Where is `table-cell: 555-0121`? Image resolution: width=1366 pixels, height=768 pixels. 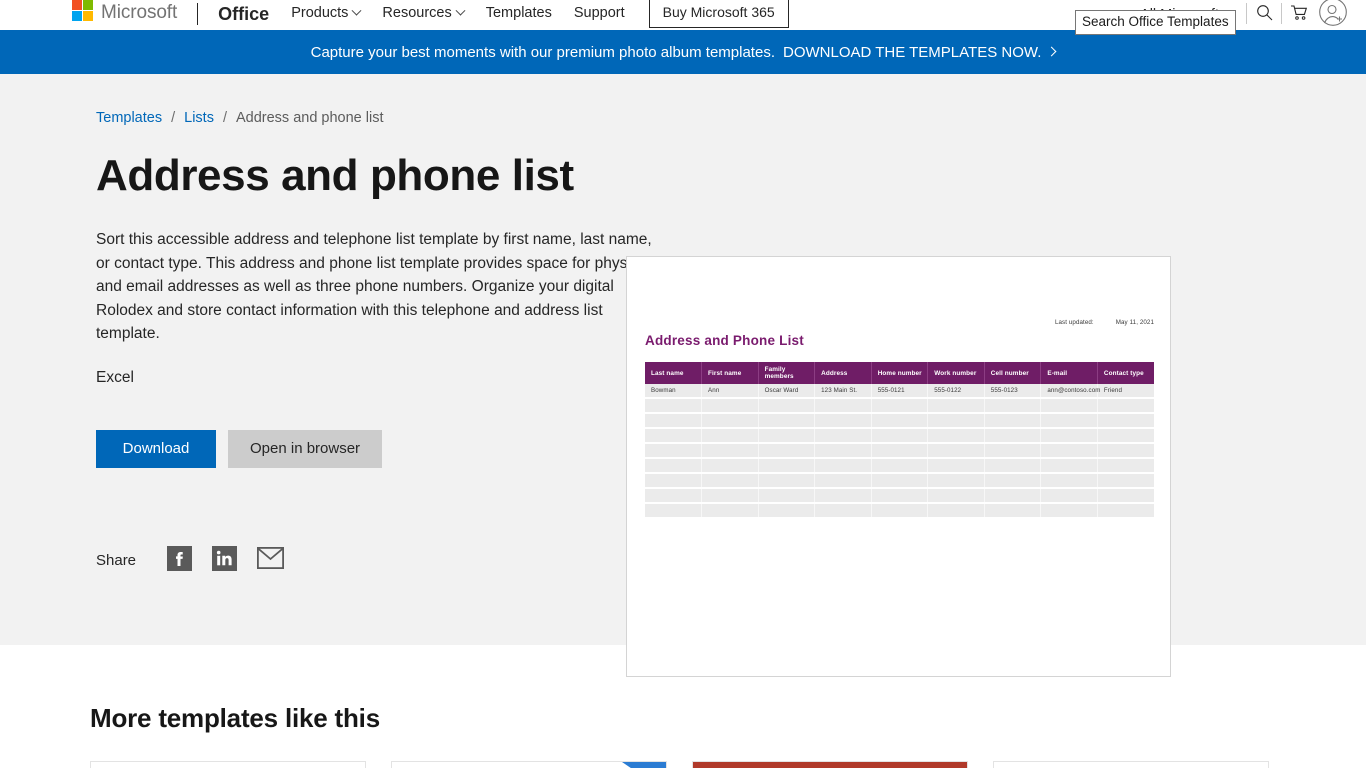 table-cell: 555-0121 is located at coordinates (900, 391).